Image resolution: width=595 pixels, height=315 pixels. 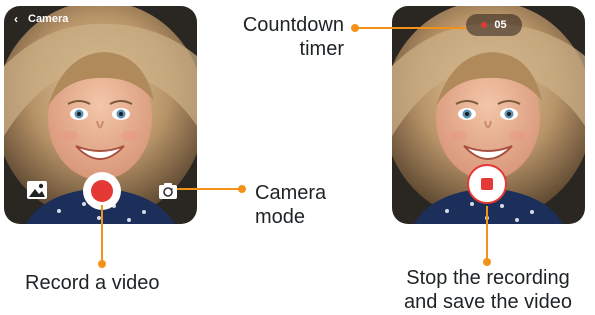 What do you see at coordinates (321, 49) in the screenshot?
I see `label-line: timer` at bounding box center [321, 49].